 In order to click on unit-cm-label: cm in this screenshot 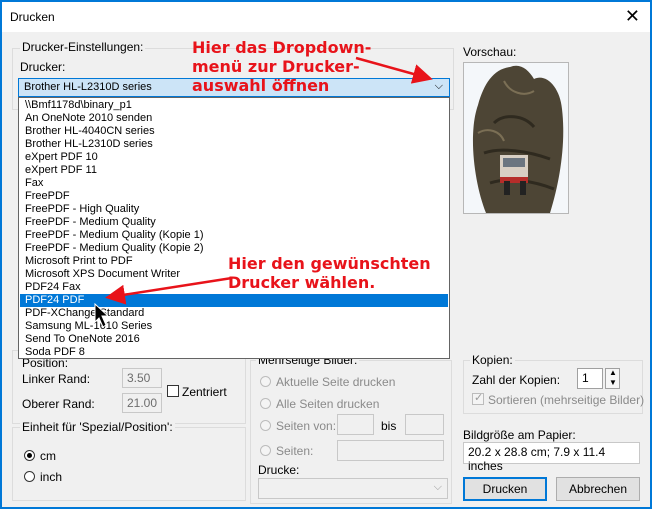, I will do `click(48, 456)`.